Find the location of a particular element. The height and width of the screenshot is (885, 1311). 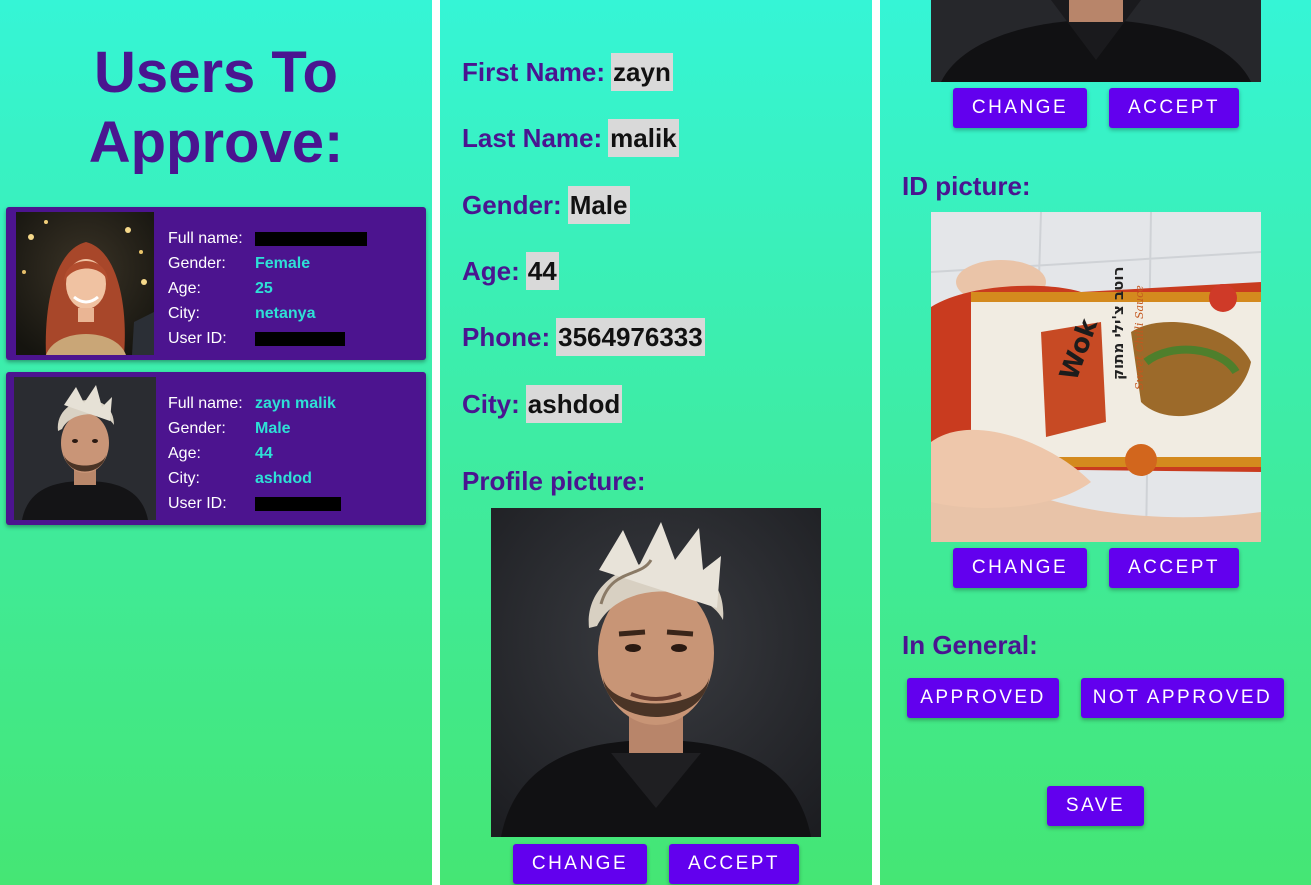

id-picture: Wok רוטב צ'ילי מתוק Sweet Chilli Sauce is located at coordinates (1096, 377).